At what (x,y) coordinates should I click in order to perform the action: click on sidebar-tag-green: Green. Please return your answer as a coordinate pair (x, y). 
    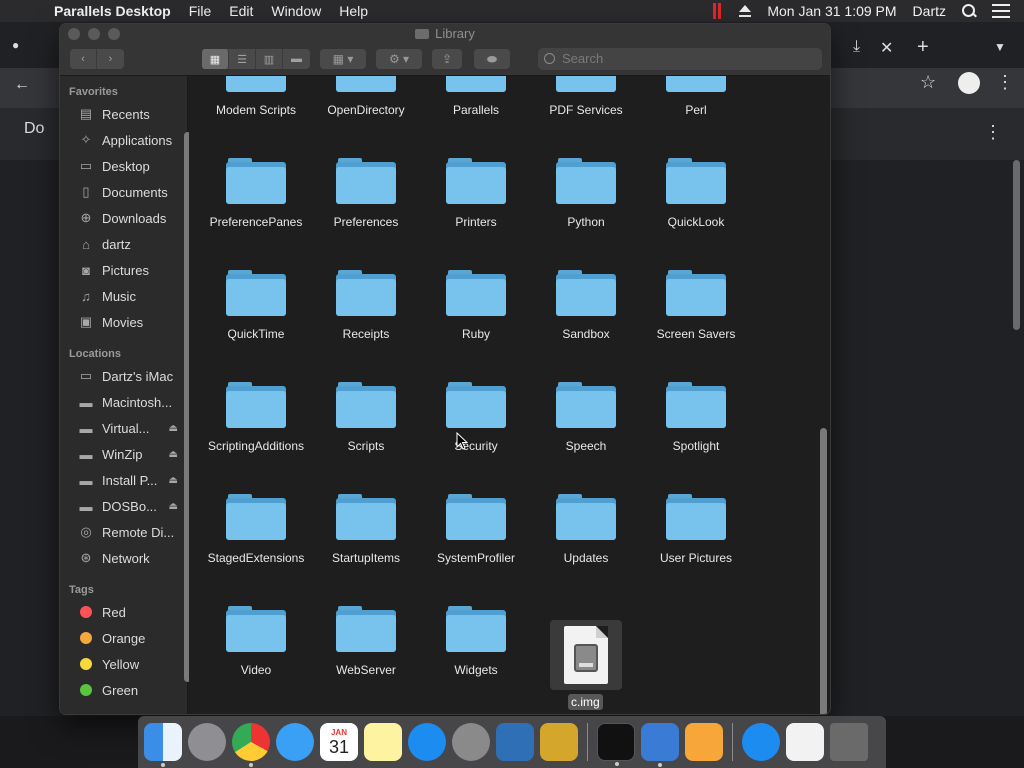
    Looking at the image, I should click on (131, 690).